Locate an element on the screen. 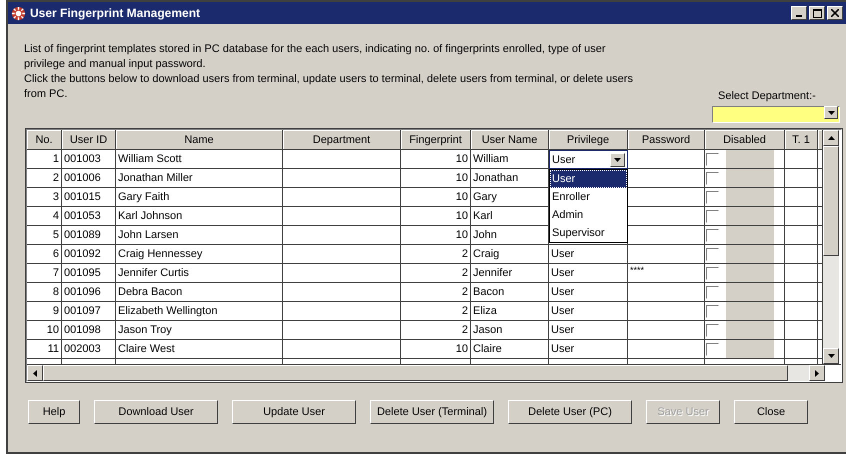  table-cell: 11 is located at coordinates (44, 349).